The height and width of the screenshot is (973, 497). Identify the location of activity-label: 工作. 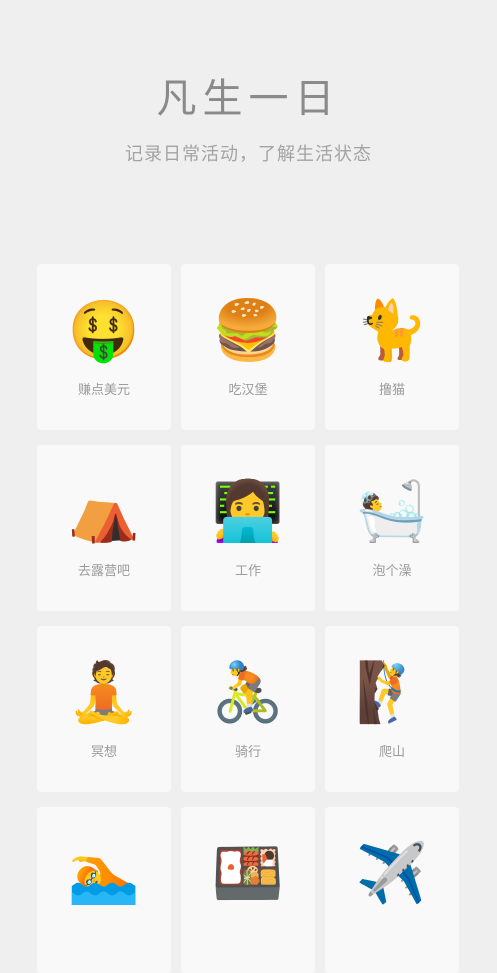
(247, 571).